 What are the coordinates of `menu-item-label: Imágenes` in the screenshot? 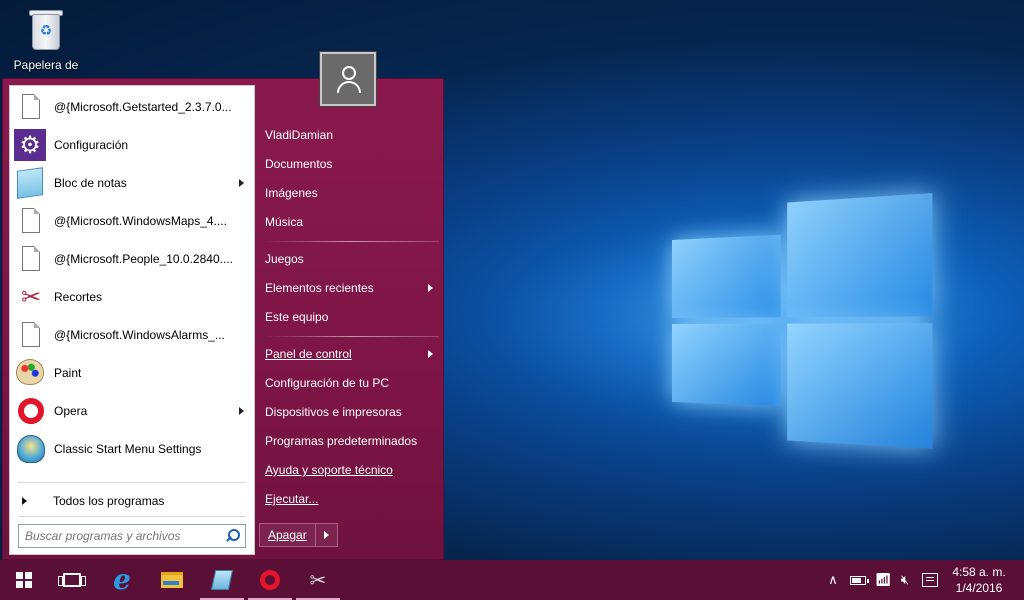 It's located at (291, 193).